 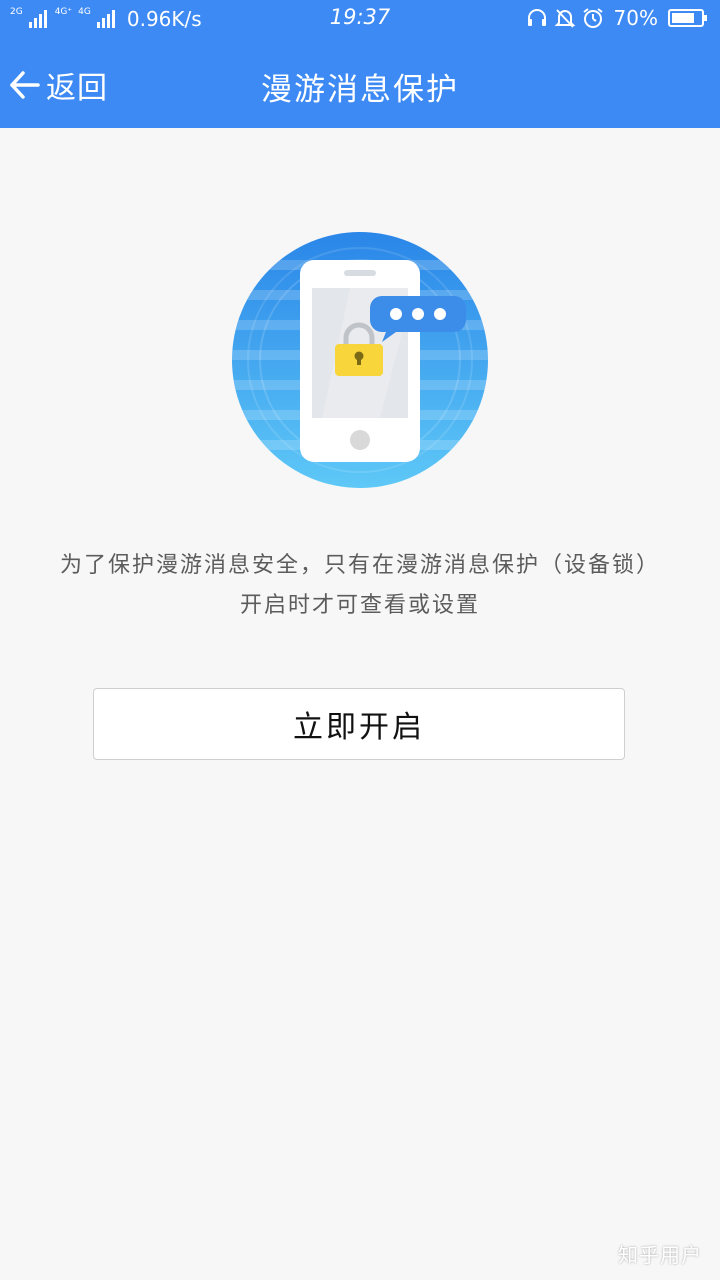 What do you see at coordinates (360, 273) in the screenshot?
I see `phone-speaker` at bounding box center [360, 273].